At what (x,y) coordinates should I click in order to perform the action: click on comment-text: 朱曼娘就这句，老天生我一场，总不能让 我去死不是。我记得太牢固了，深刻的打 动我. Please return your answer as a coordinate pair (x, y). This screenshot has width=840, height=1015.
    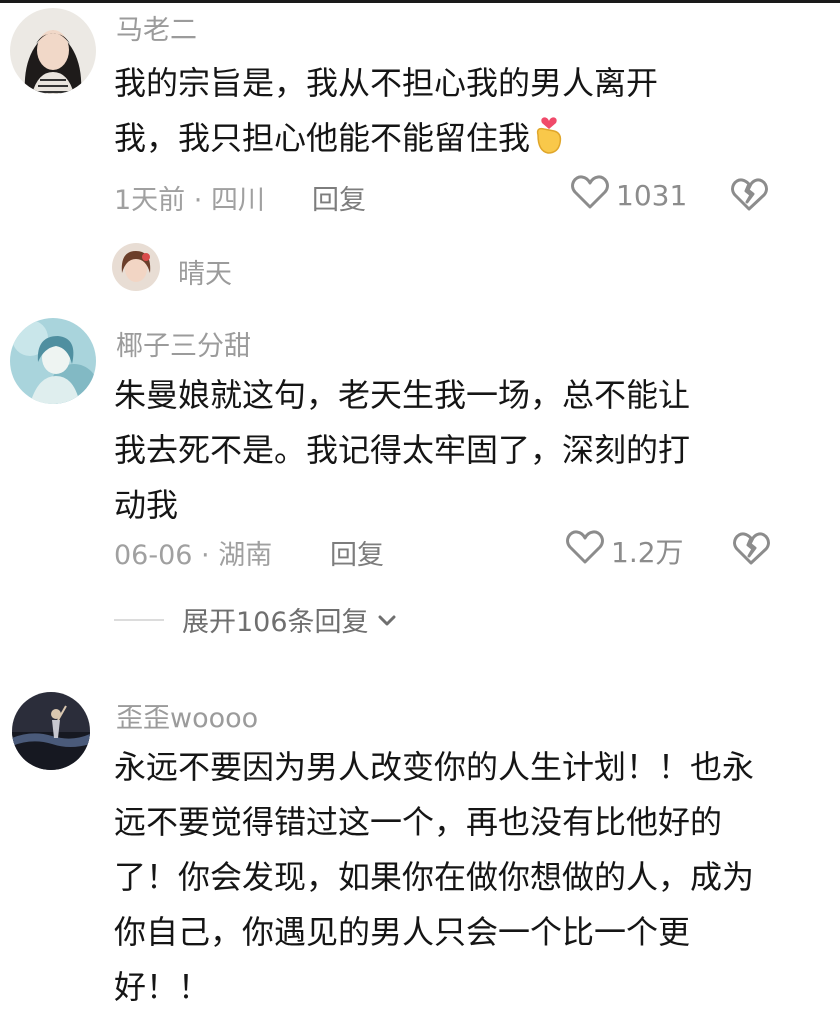
    Looking at the image, I should click on (402, 450).